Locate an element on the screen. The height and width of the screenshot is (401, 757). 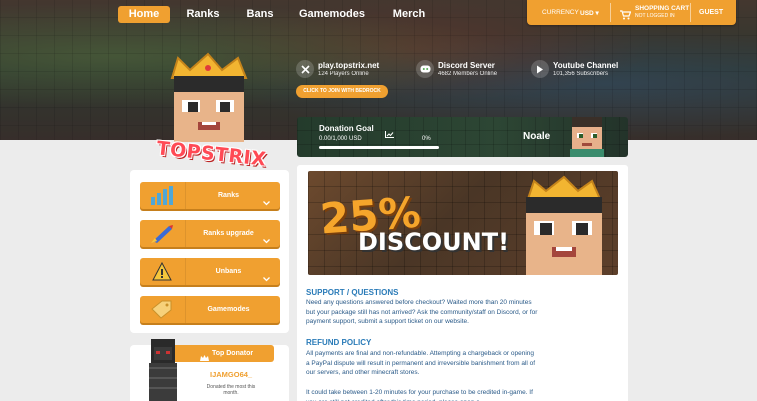
donator-skin is located at coordinates (163, 369).